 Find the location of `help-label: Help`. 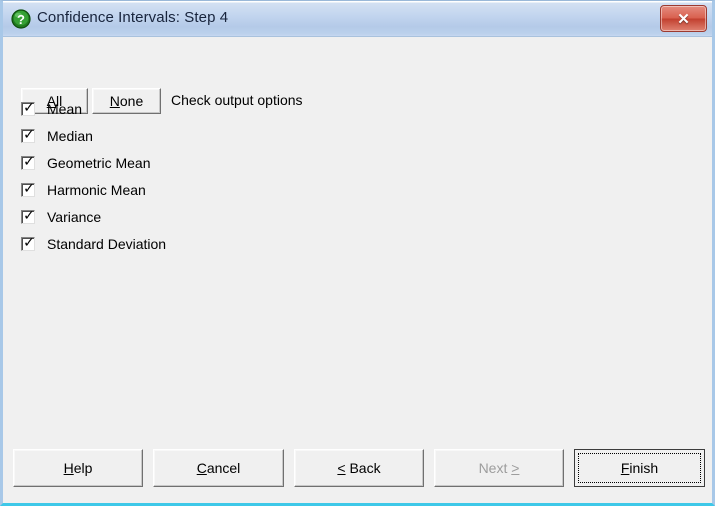

help-label: Help is located at coordinates (78, 468).